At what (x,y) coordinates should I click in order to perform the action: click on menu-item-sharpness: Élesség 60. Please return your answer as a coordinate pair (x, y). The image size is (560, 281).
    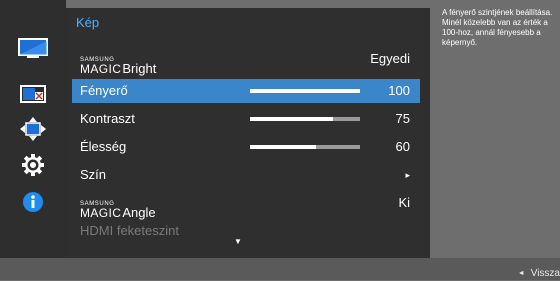
    Looking at the image, I should click on (246, 147).